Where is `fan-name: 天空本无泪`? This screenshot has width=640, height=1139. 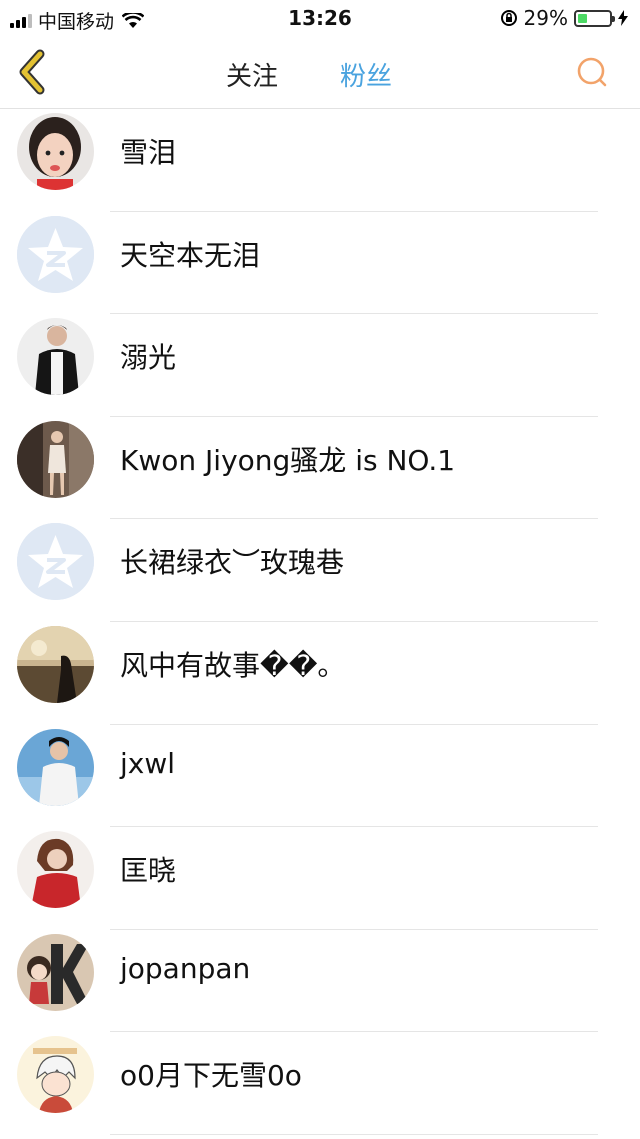 fan-name: 天空本无泪 is located at coordinates (190, 255).